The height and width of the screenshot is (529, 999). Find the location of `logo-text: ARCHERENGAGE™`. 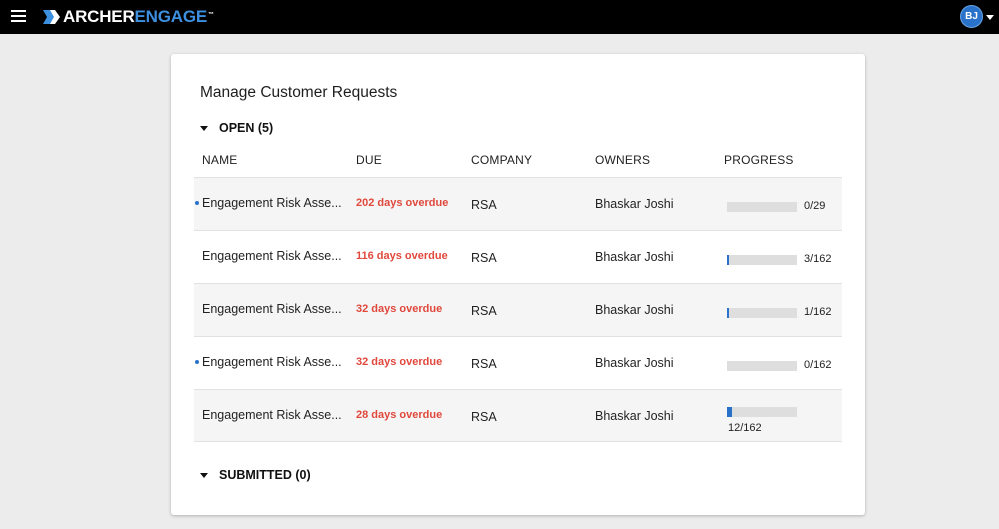

logo-text: ARCHERENGAGE™ is located at coordinates (138, 16).